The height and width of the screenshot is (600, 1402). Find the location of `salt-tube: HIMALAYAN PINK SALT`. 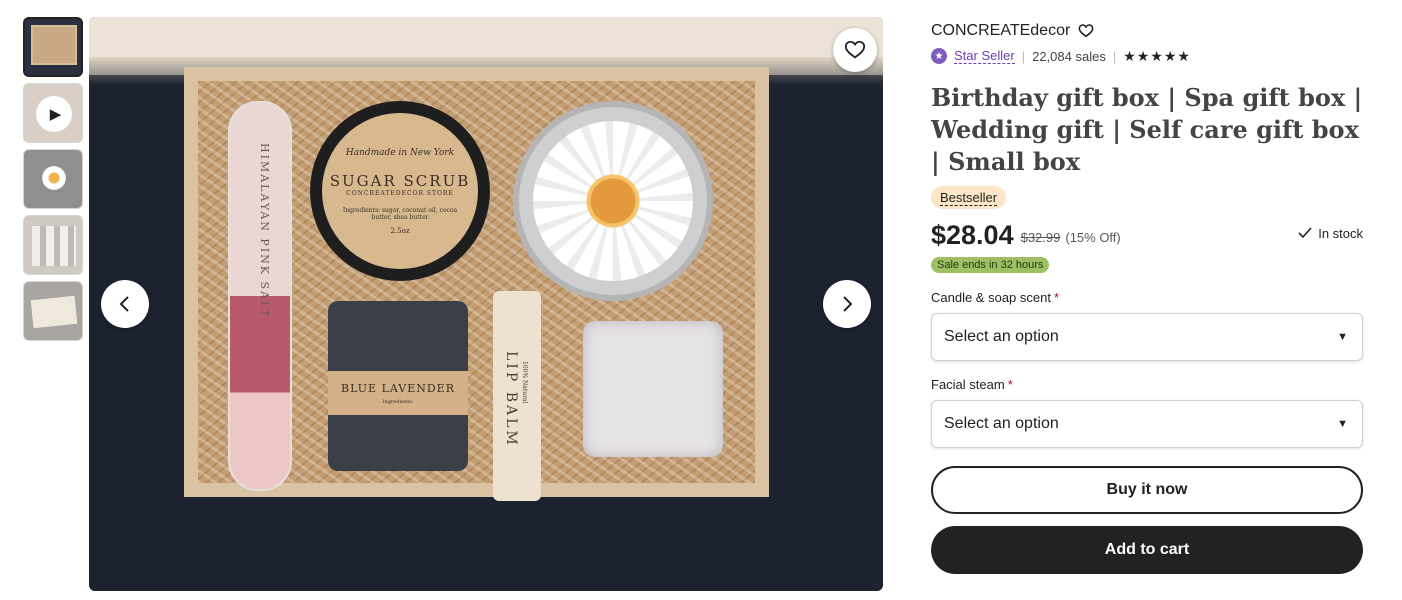

salt-tube: HIMALAYAN PINK SALT is located at coordinates (260, 296).